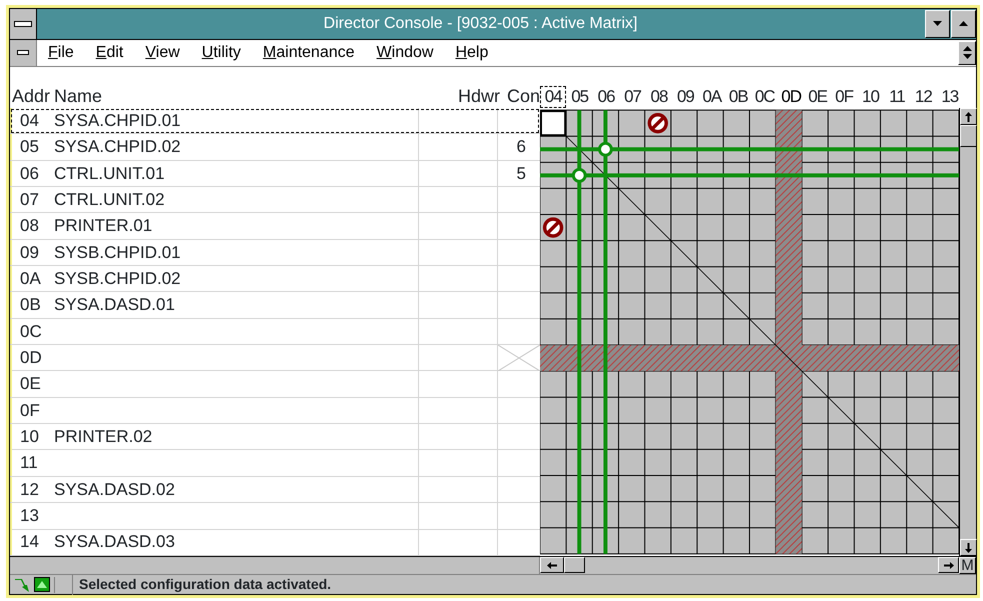 Image resolution: width=983 pixels, height=601 pixels. I want to click on address-cell: 10, so click(29, 436).